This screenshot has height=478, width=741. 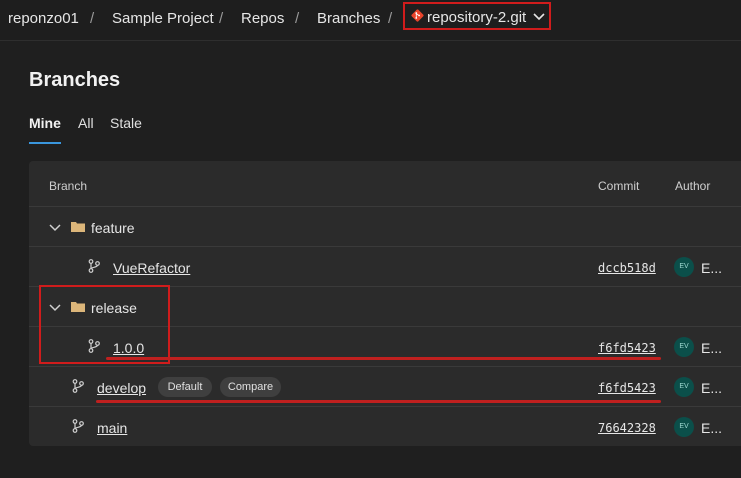 What do you see at coordinates (163, 19) in the screenshot?
I see `breadcrumb-project: Sample Project` at bounding box center [163, 19].